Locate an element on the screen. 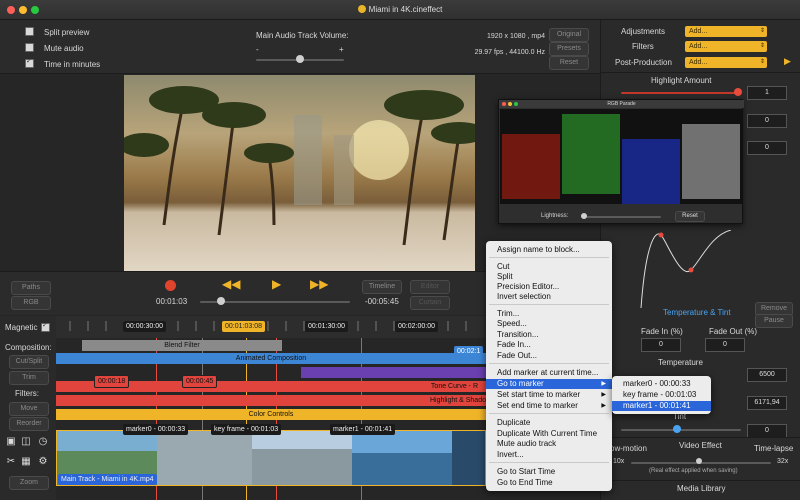 This screenshot has height=500, width=800. highlight-amount-knob is located at coordinates (738, 92).